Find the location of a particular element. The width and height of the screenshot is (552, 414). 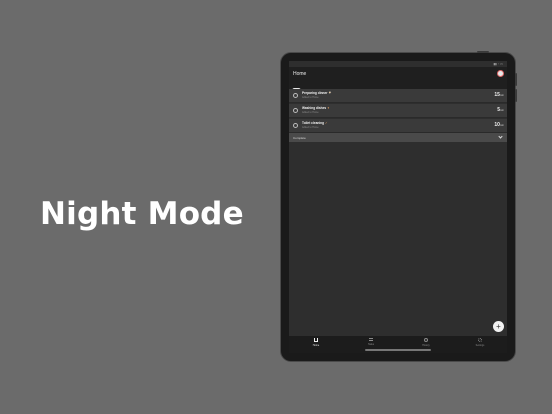

task-row: Preparing dinner 🍳 Added to Home 15min is located at coordinates (398, 96).